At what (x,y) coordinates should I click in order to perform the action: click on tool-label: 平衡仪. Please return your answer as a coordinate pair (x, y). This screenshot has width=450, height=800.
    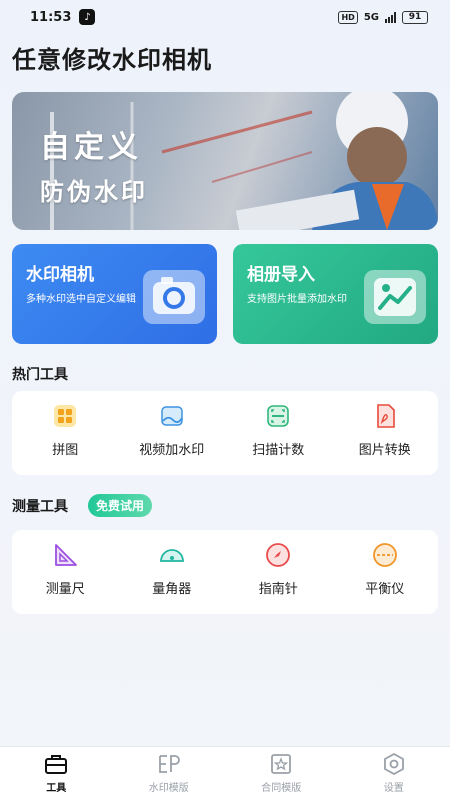
    Looking at the image, I should click on (385, 589).